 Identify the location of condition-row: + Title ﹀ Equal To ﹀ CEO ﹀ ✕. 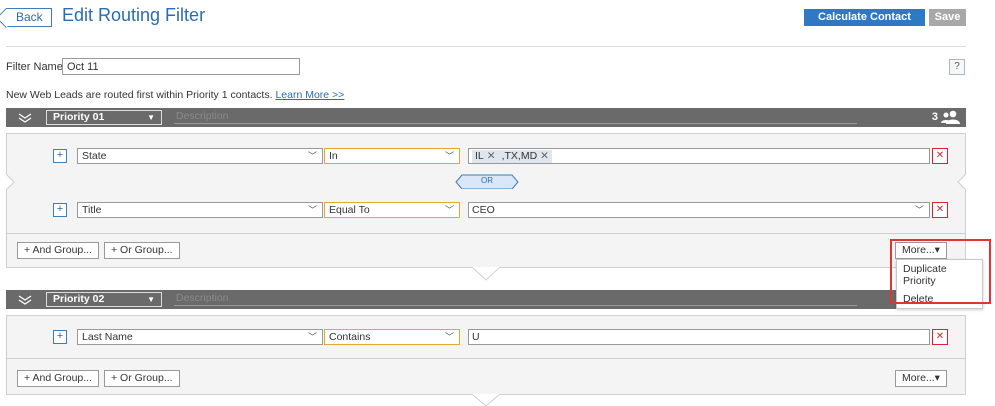
(486, 211).